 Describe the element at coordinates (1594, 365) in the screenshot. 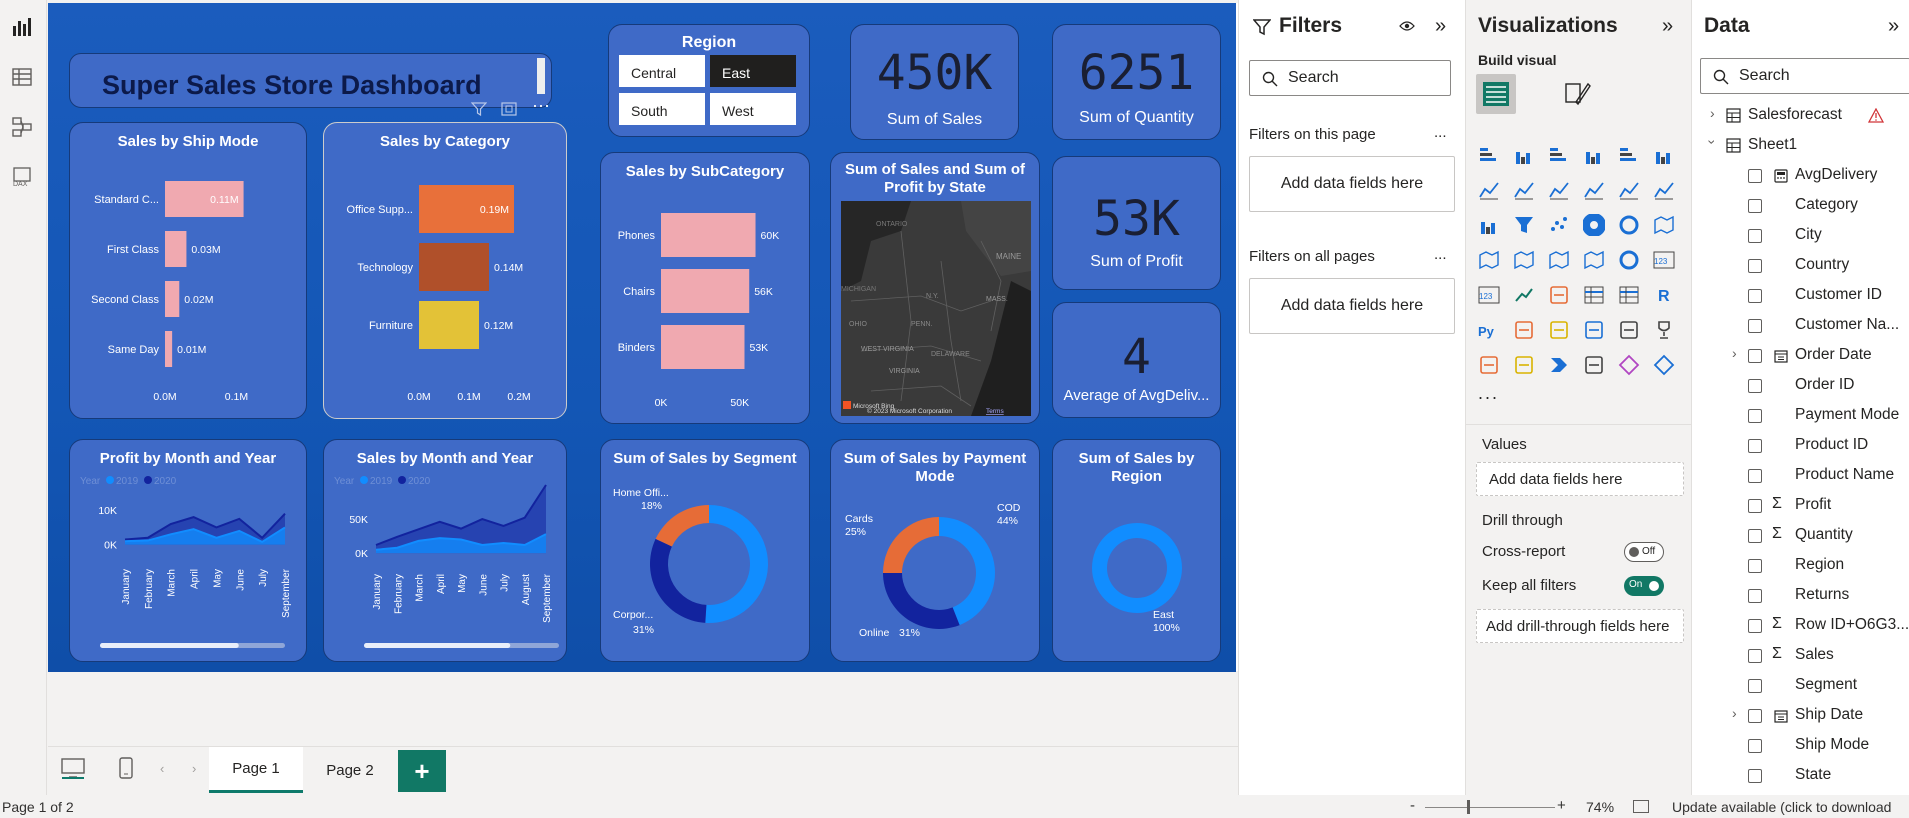

I see `metrics-icon` at that location.